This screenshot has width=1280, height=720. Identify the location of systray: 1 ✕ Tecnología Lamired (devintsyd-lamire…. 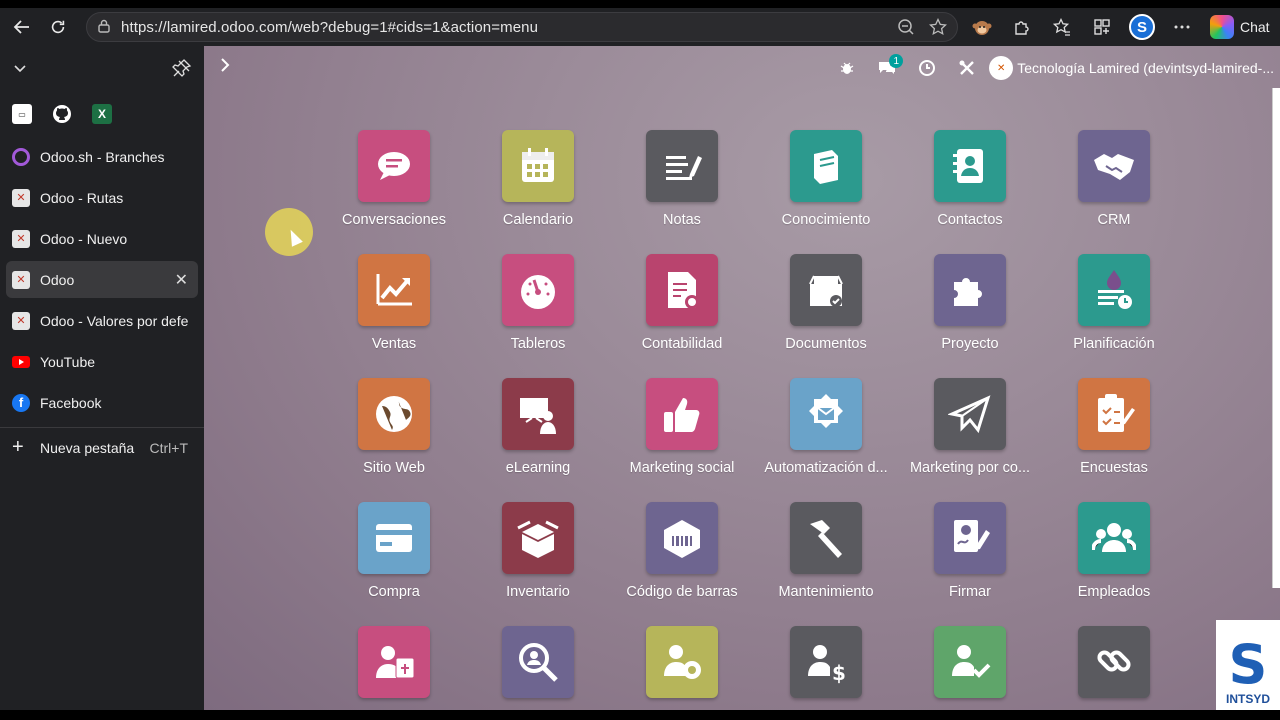
(1050, 68).